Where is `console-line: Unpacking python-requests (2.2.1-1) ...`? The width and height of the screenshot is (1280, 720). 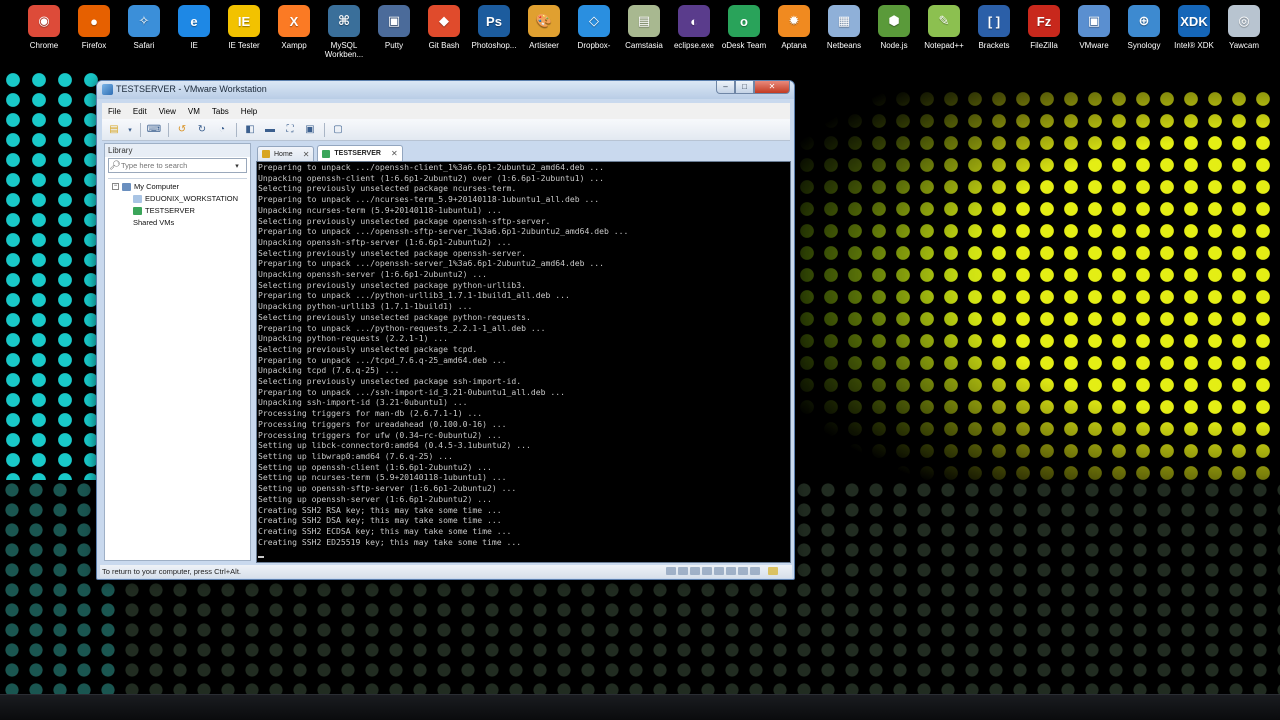
console-line: Unpacking python-requests (2.2.1-1) ... is located at coordinates (353, 338).